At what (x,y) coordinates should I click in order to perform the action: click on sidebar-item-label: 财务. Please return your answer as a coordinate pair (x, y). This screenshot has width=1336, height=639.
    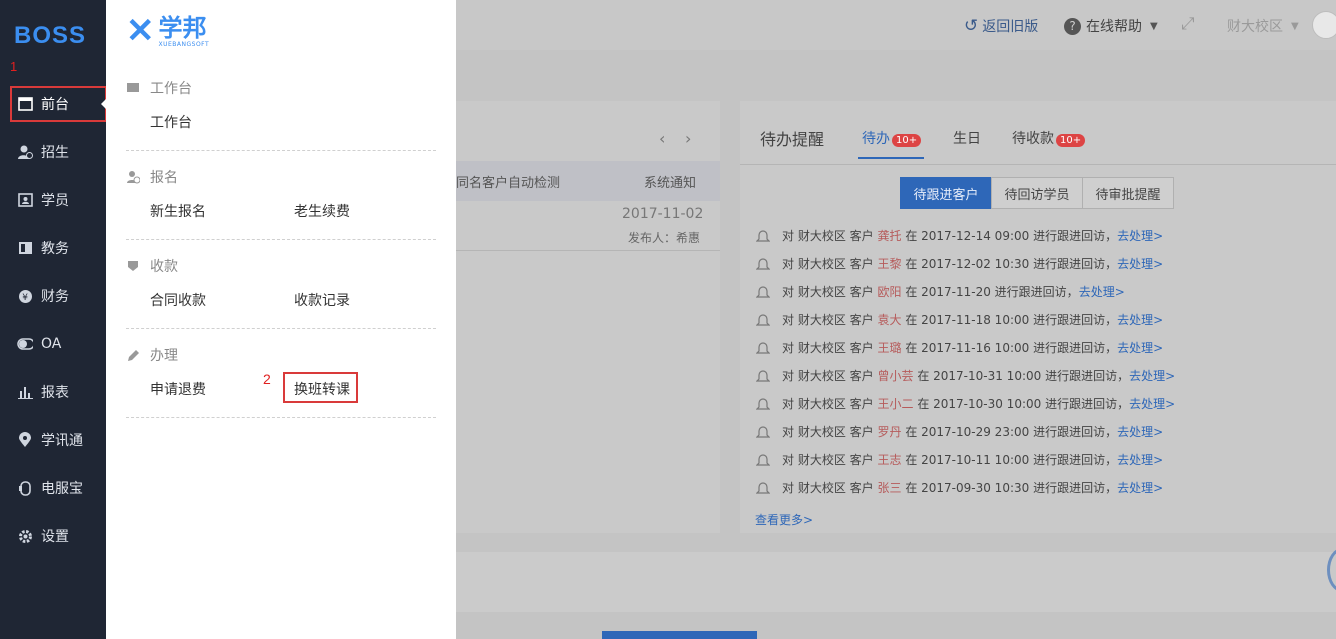
    Looking at the image, I should click on (55, 297).